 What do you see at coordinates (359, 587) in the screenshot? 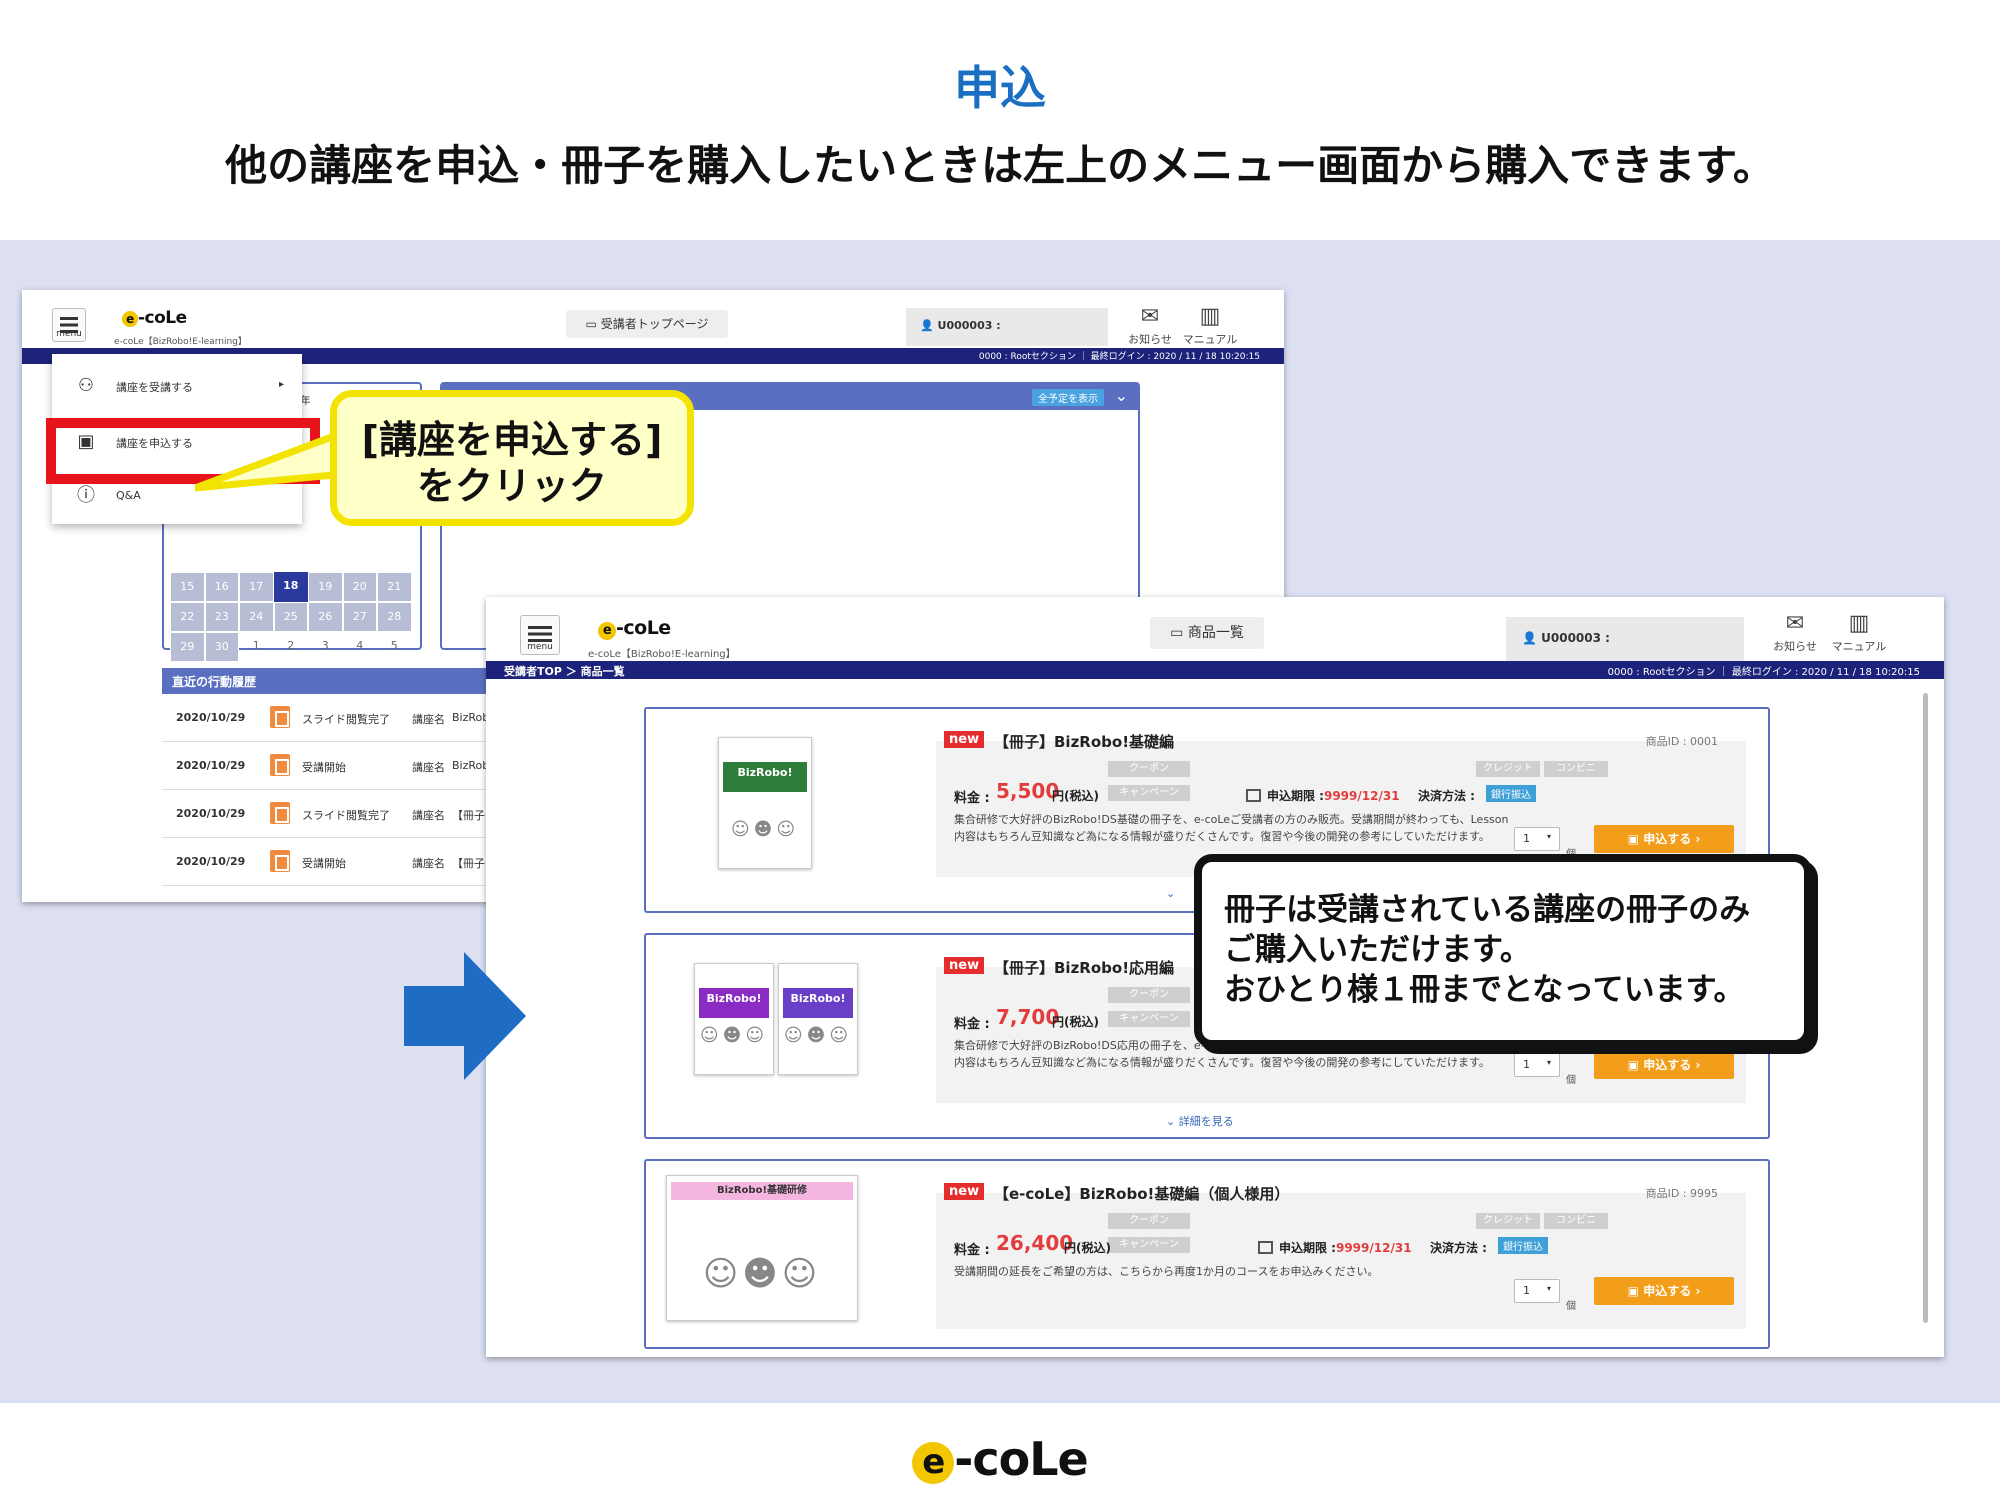
I see `calendar-day: 20` at bounding box center [359, 587].